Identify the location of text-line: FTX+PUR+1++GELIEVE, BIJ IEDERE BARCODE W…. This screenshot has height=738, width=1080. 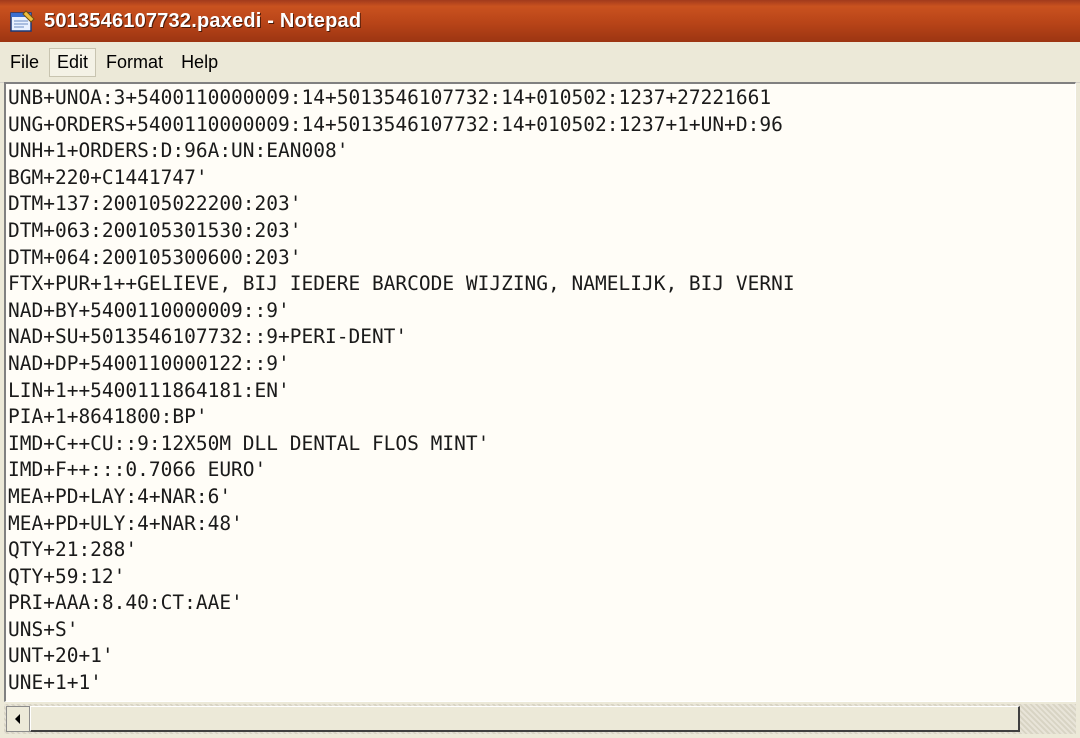
(401, 284).